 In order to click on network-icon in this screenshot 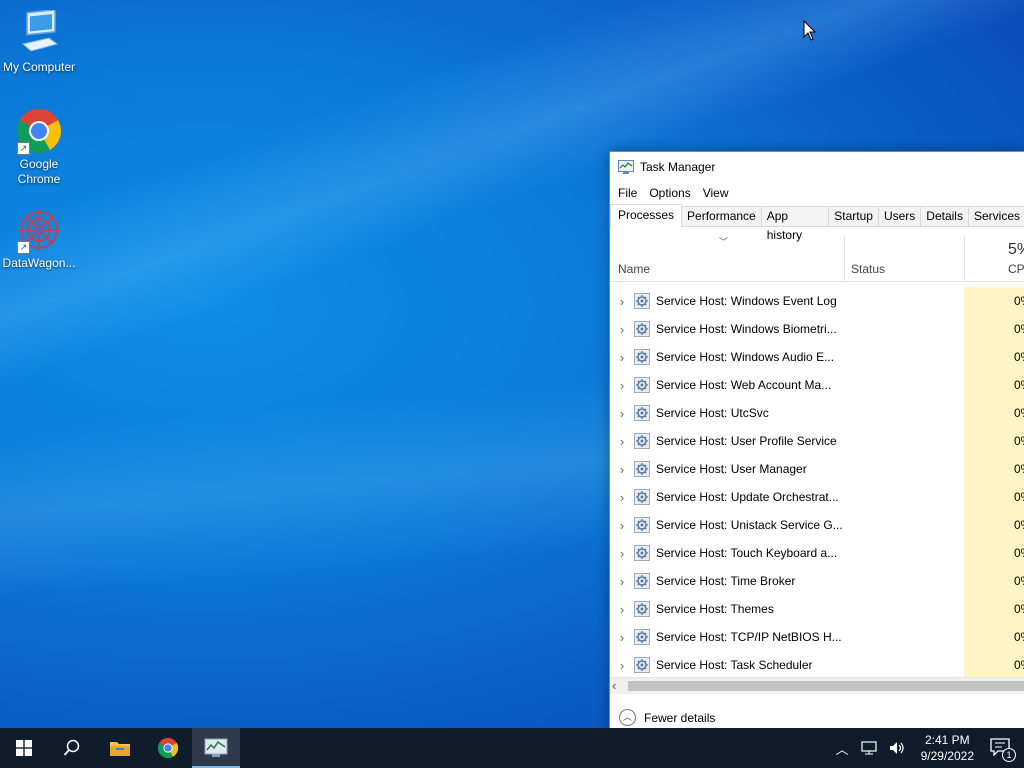, I will do `click(869, 748)`.